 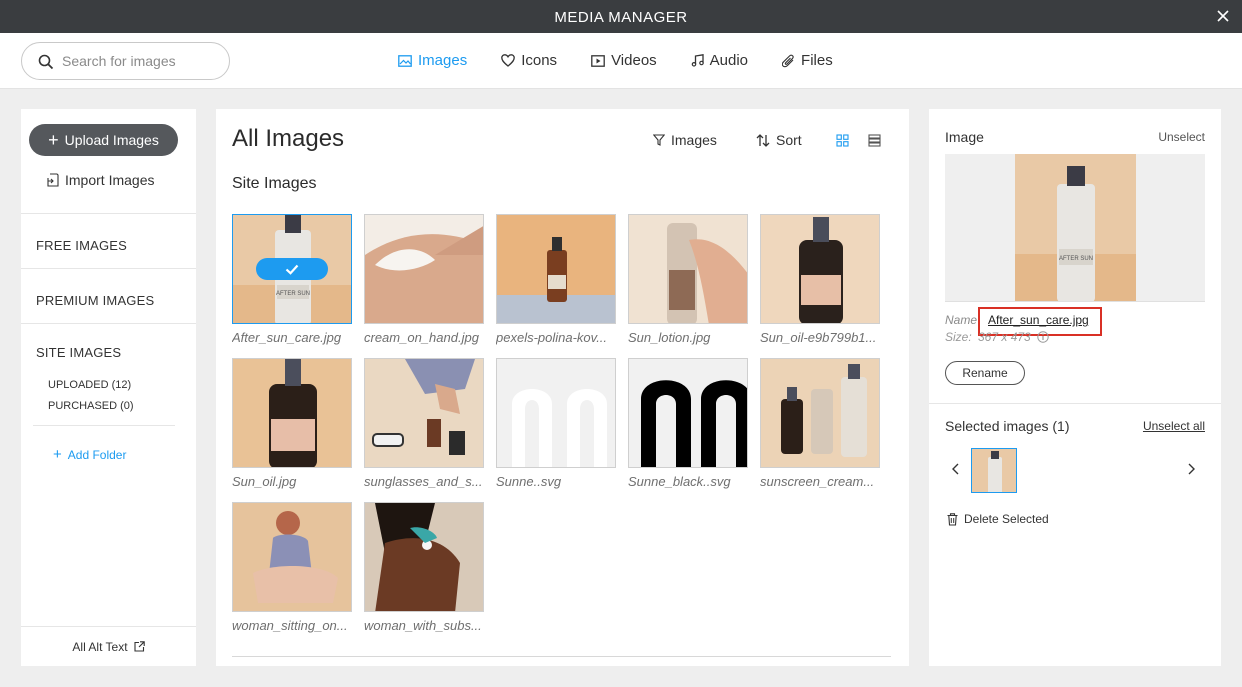 I want to click on page-title: All Images, so click(x=288, y=138).